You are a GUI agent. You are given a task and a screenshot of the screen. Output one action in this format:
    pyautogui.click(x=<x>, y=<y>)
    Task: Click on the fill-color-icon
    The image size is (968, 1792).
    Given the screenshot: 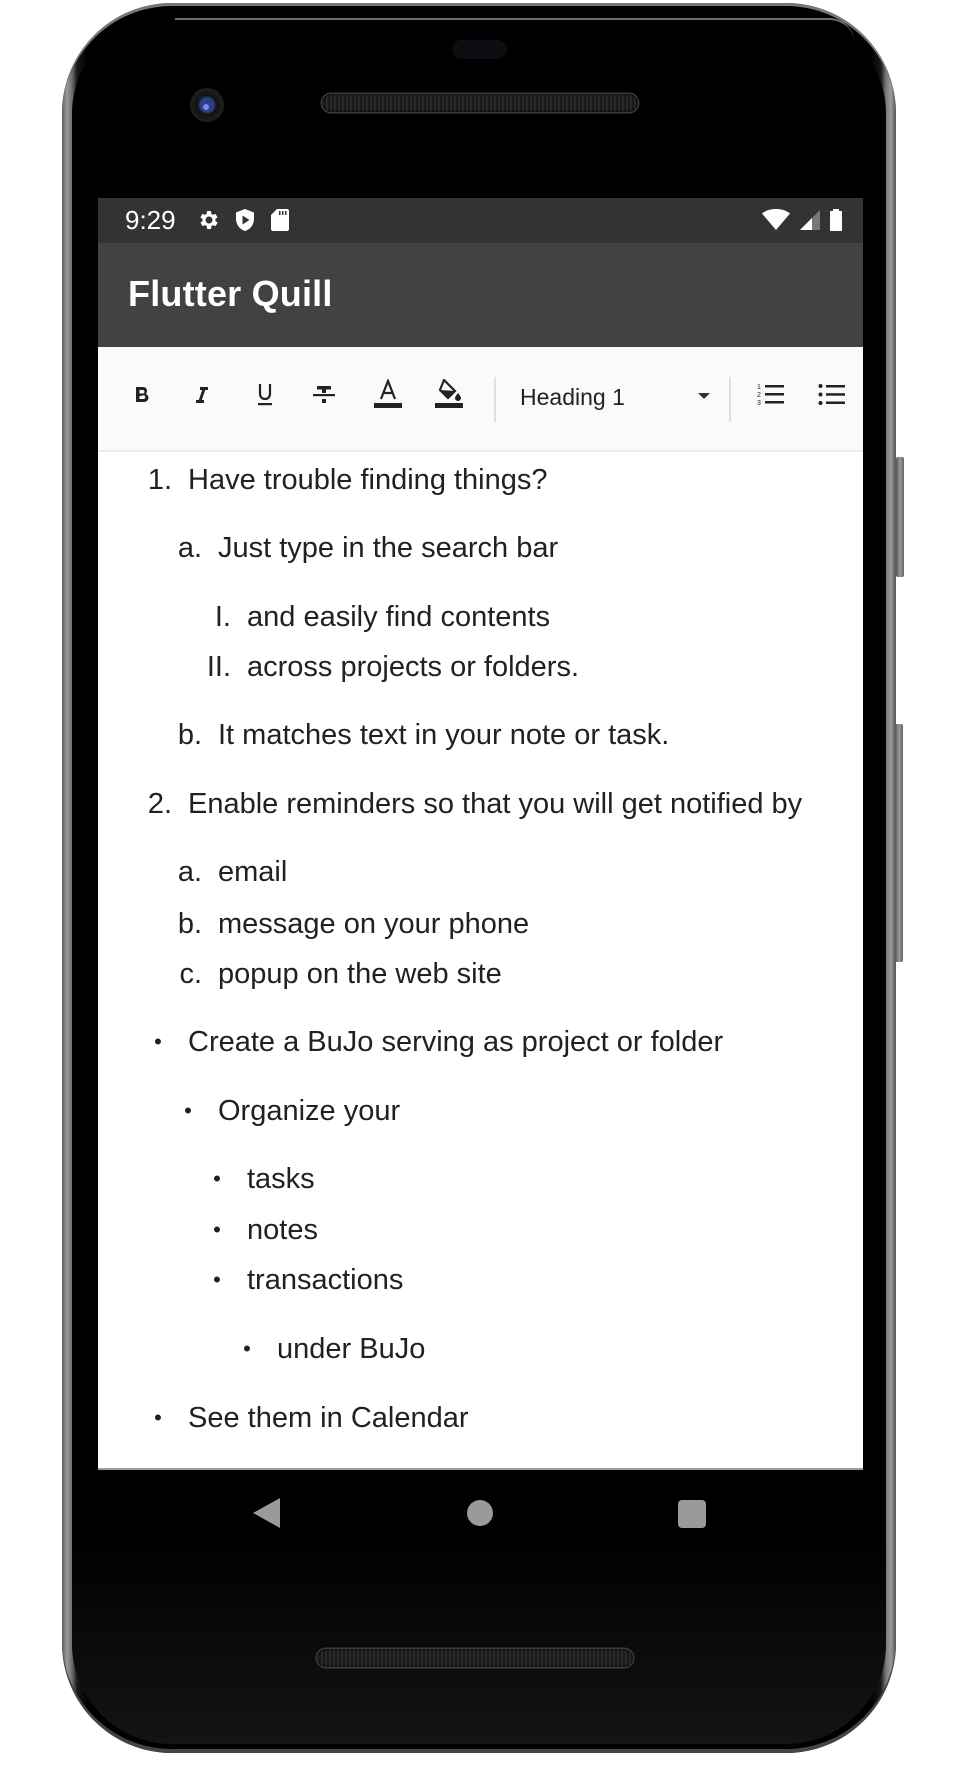 What is the action you would take?
    pyautogui.click(x=449, y=396)
    